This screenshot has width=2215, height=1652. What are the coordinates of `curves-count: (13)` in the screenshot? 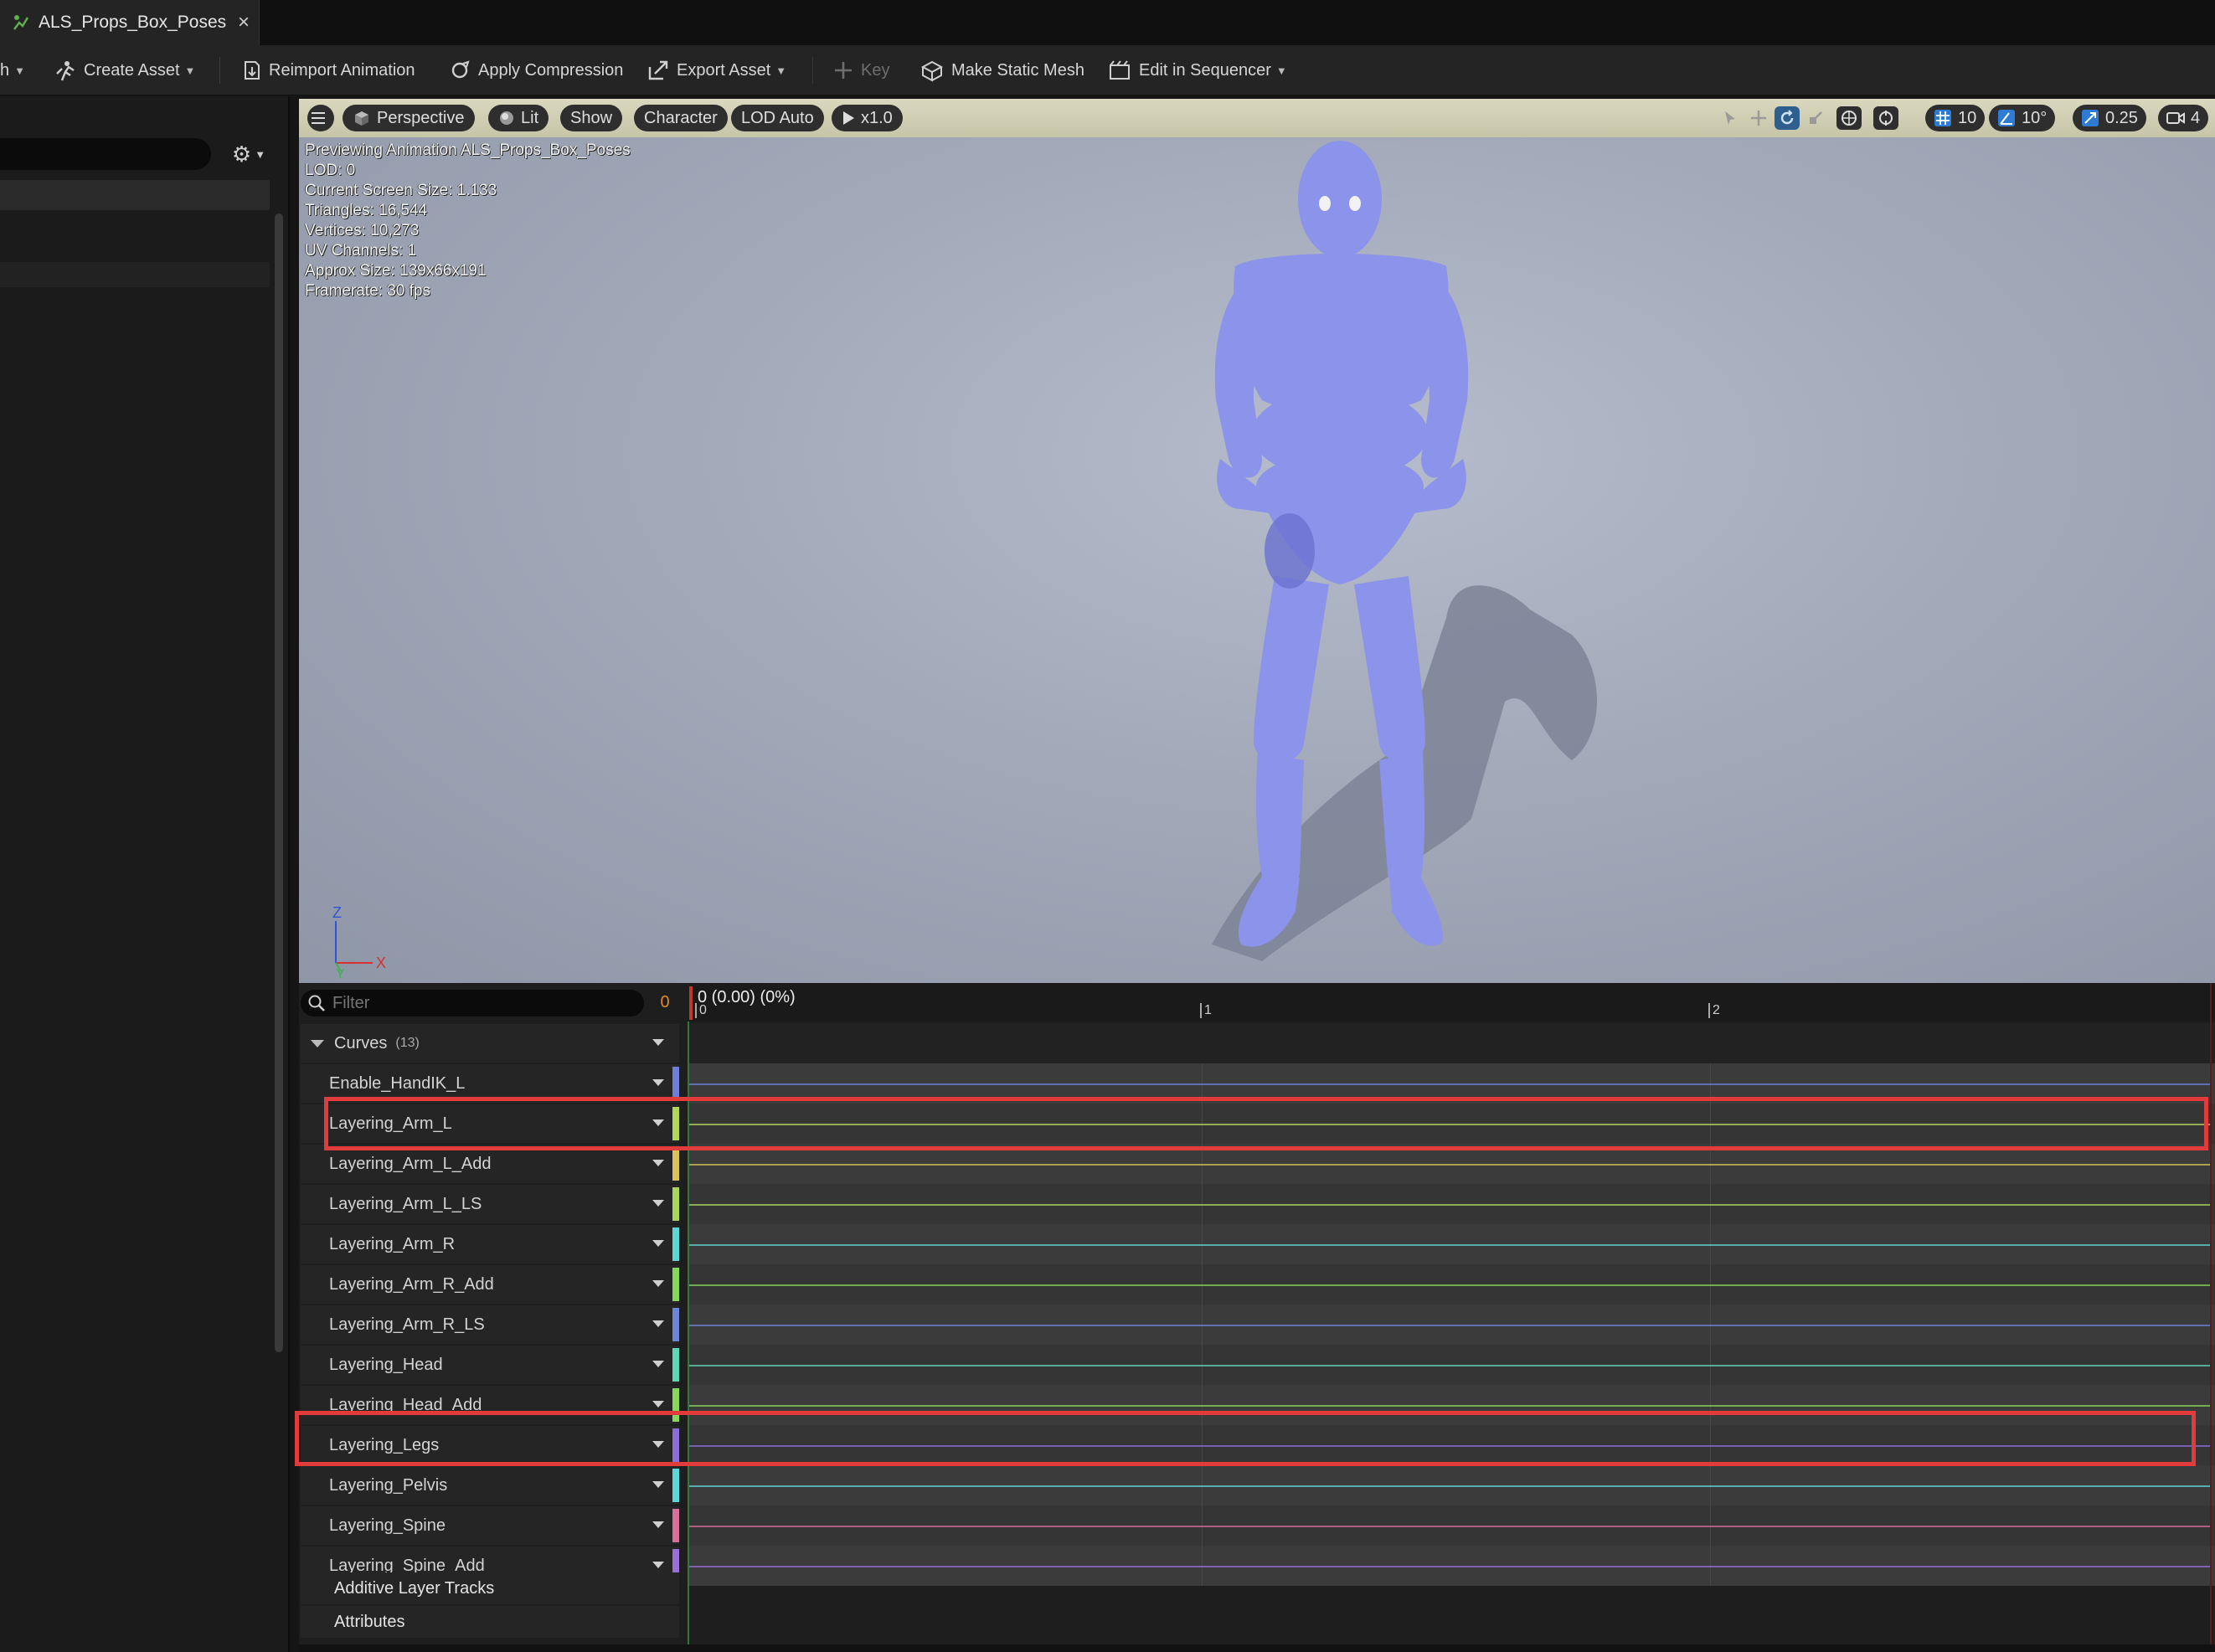 It's located at (407, 1043).